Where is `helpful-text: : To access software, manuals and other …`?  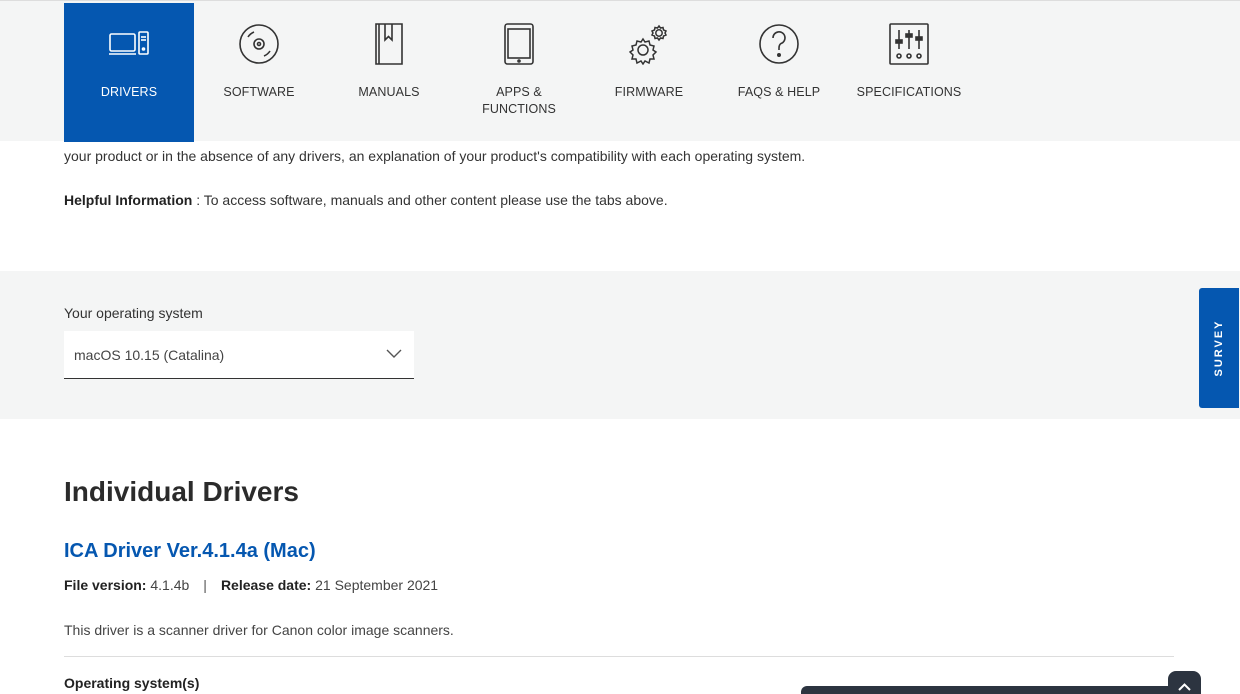 helpful-text: : To access software, manuals and other … is located at coordinates (430, 200).